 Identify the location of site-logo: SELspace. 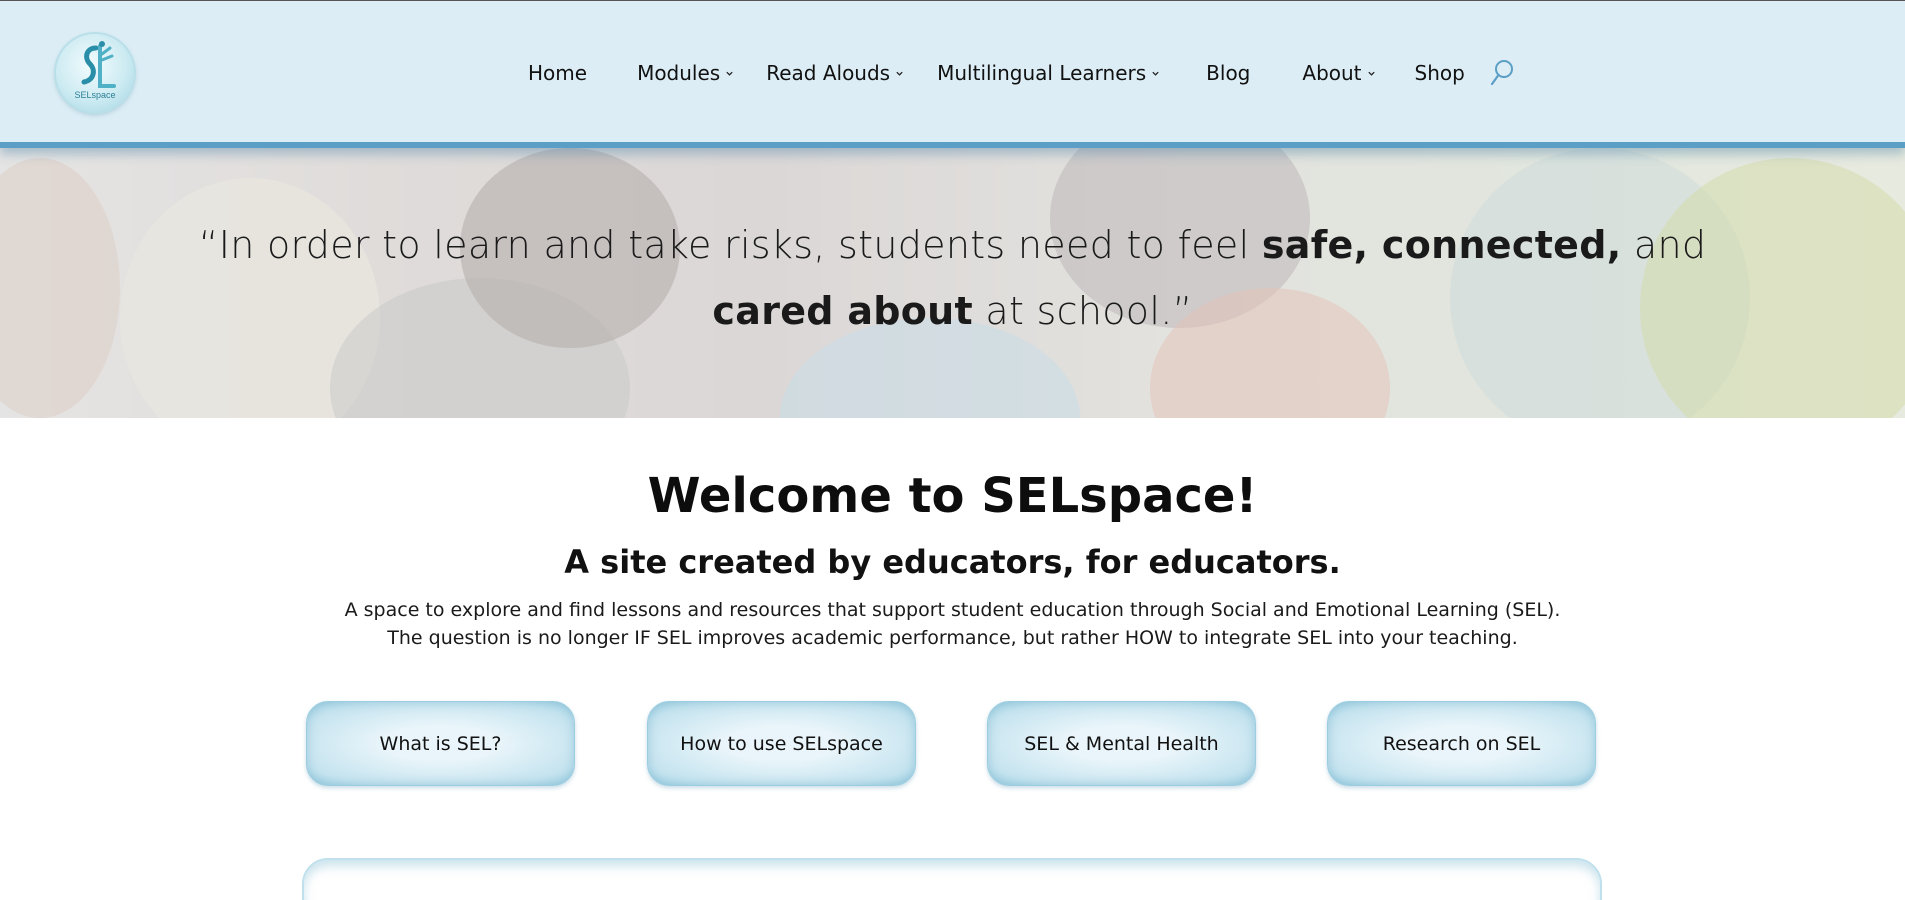
(95, 73).